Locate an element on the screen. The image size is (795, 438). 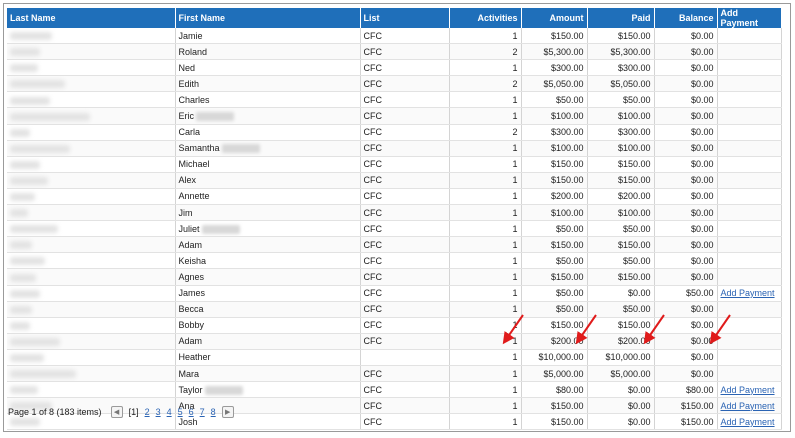
pager-page-link: 3 is located at coordinates (158, 412).